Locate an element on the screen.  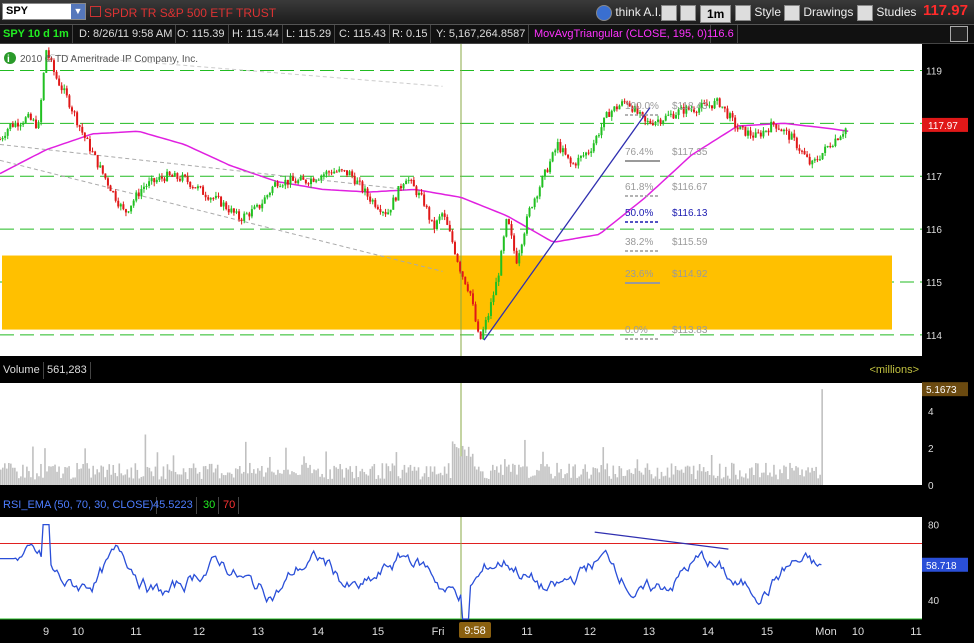
drawings-button: Drawings is located at coordinates (818, 12).